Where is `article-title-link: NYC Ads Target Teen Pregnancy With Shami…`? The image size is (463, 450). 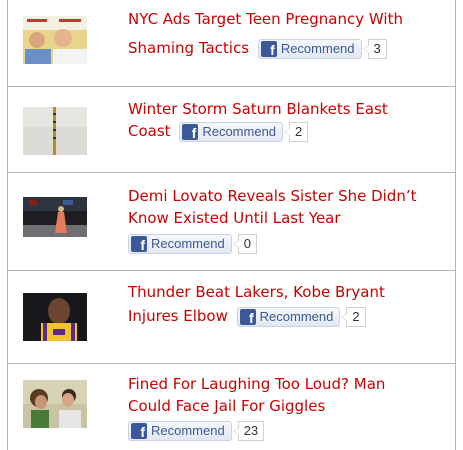
article-title-link: NYC Ads Target Teen Pregnancy With Shami… is located at coordinates (287, 33).